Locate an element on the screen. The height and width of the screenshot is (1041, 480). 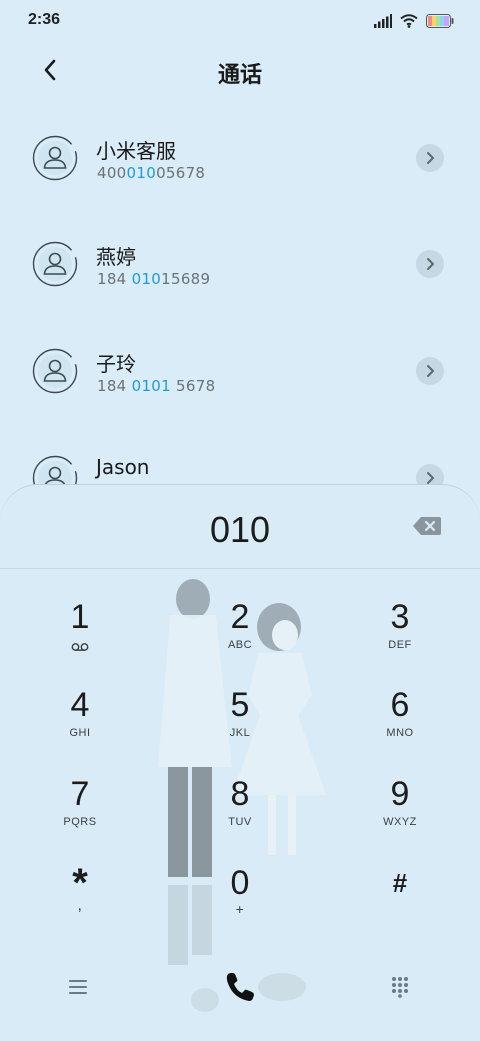
keypad-icon is located at coordinates (400, 987).